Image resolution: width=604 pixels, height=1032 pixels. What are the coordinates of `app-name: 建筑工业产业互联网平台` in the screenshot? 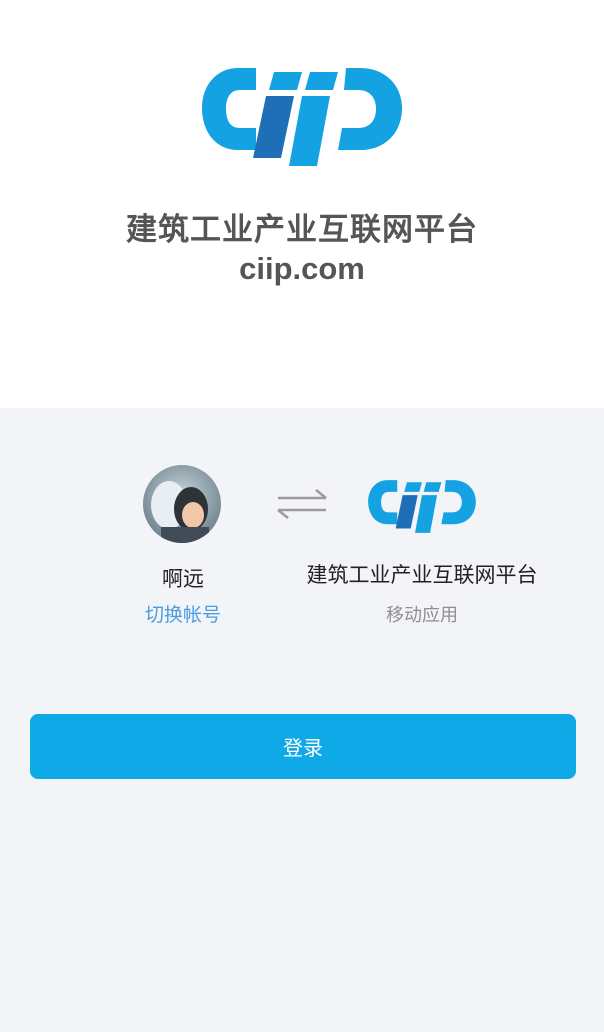 It's located at (422, 575).